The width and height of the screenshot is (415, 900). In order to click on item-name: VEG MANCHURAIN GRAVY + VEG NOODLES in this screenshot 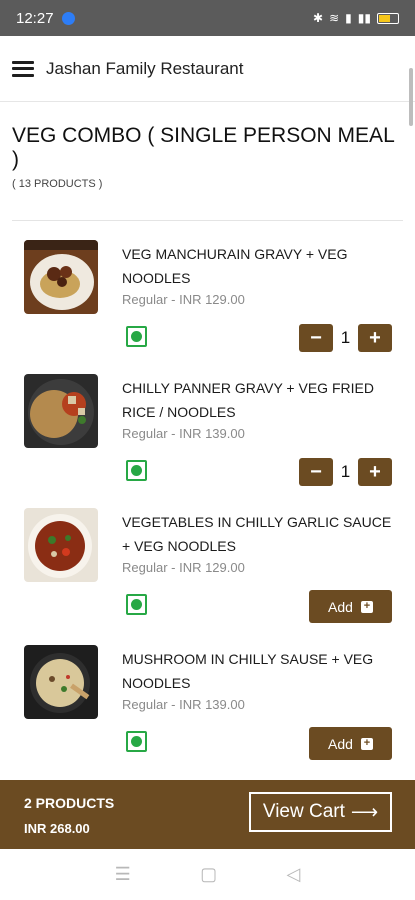, I will do `click(257, 266)`.